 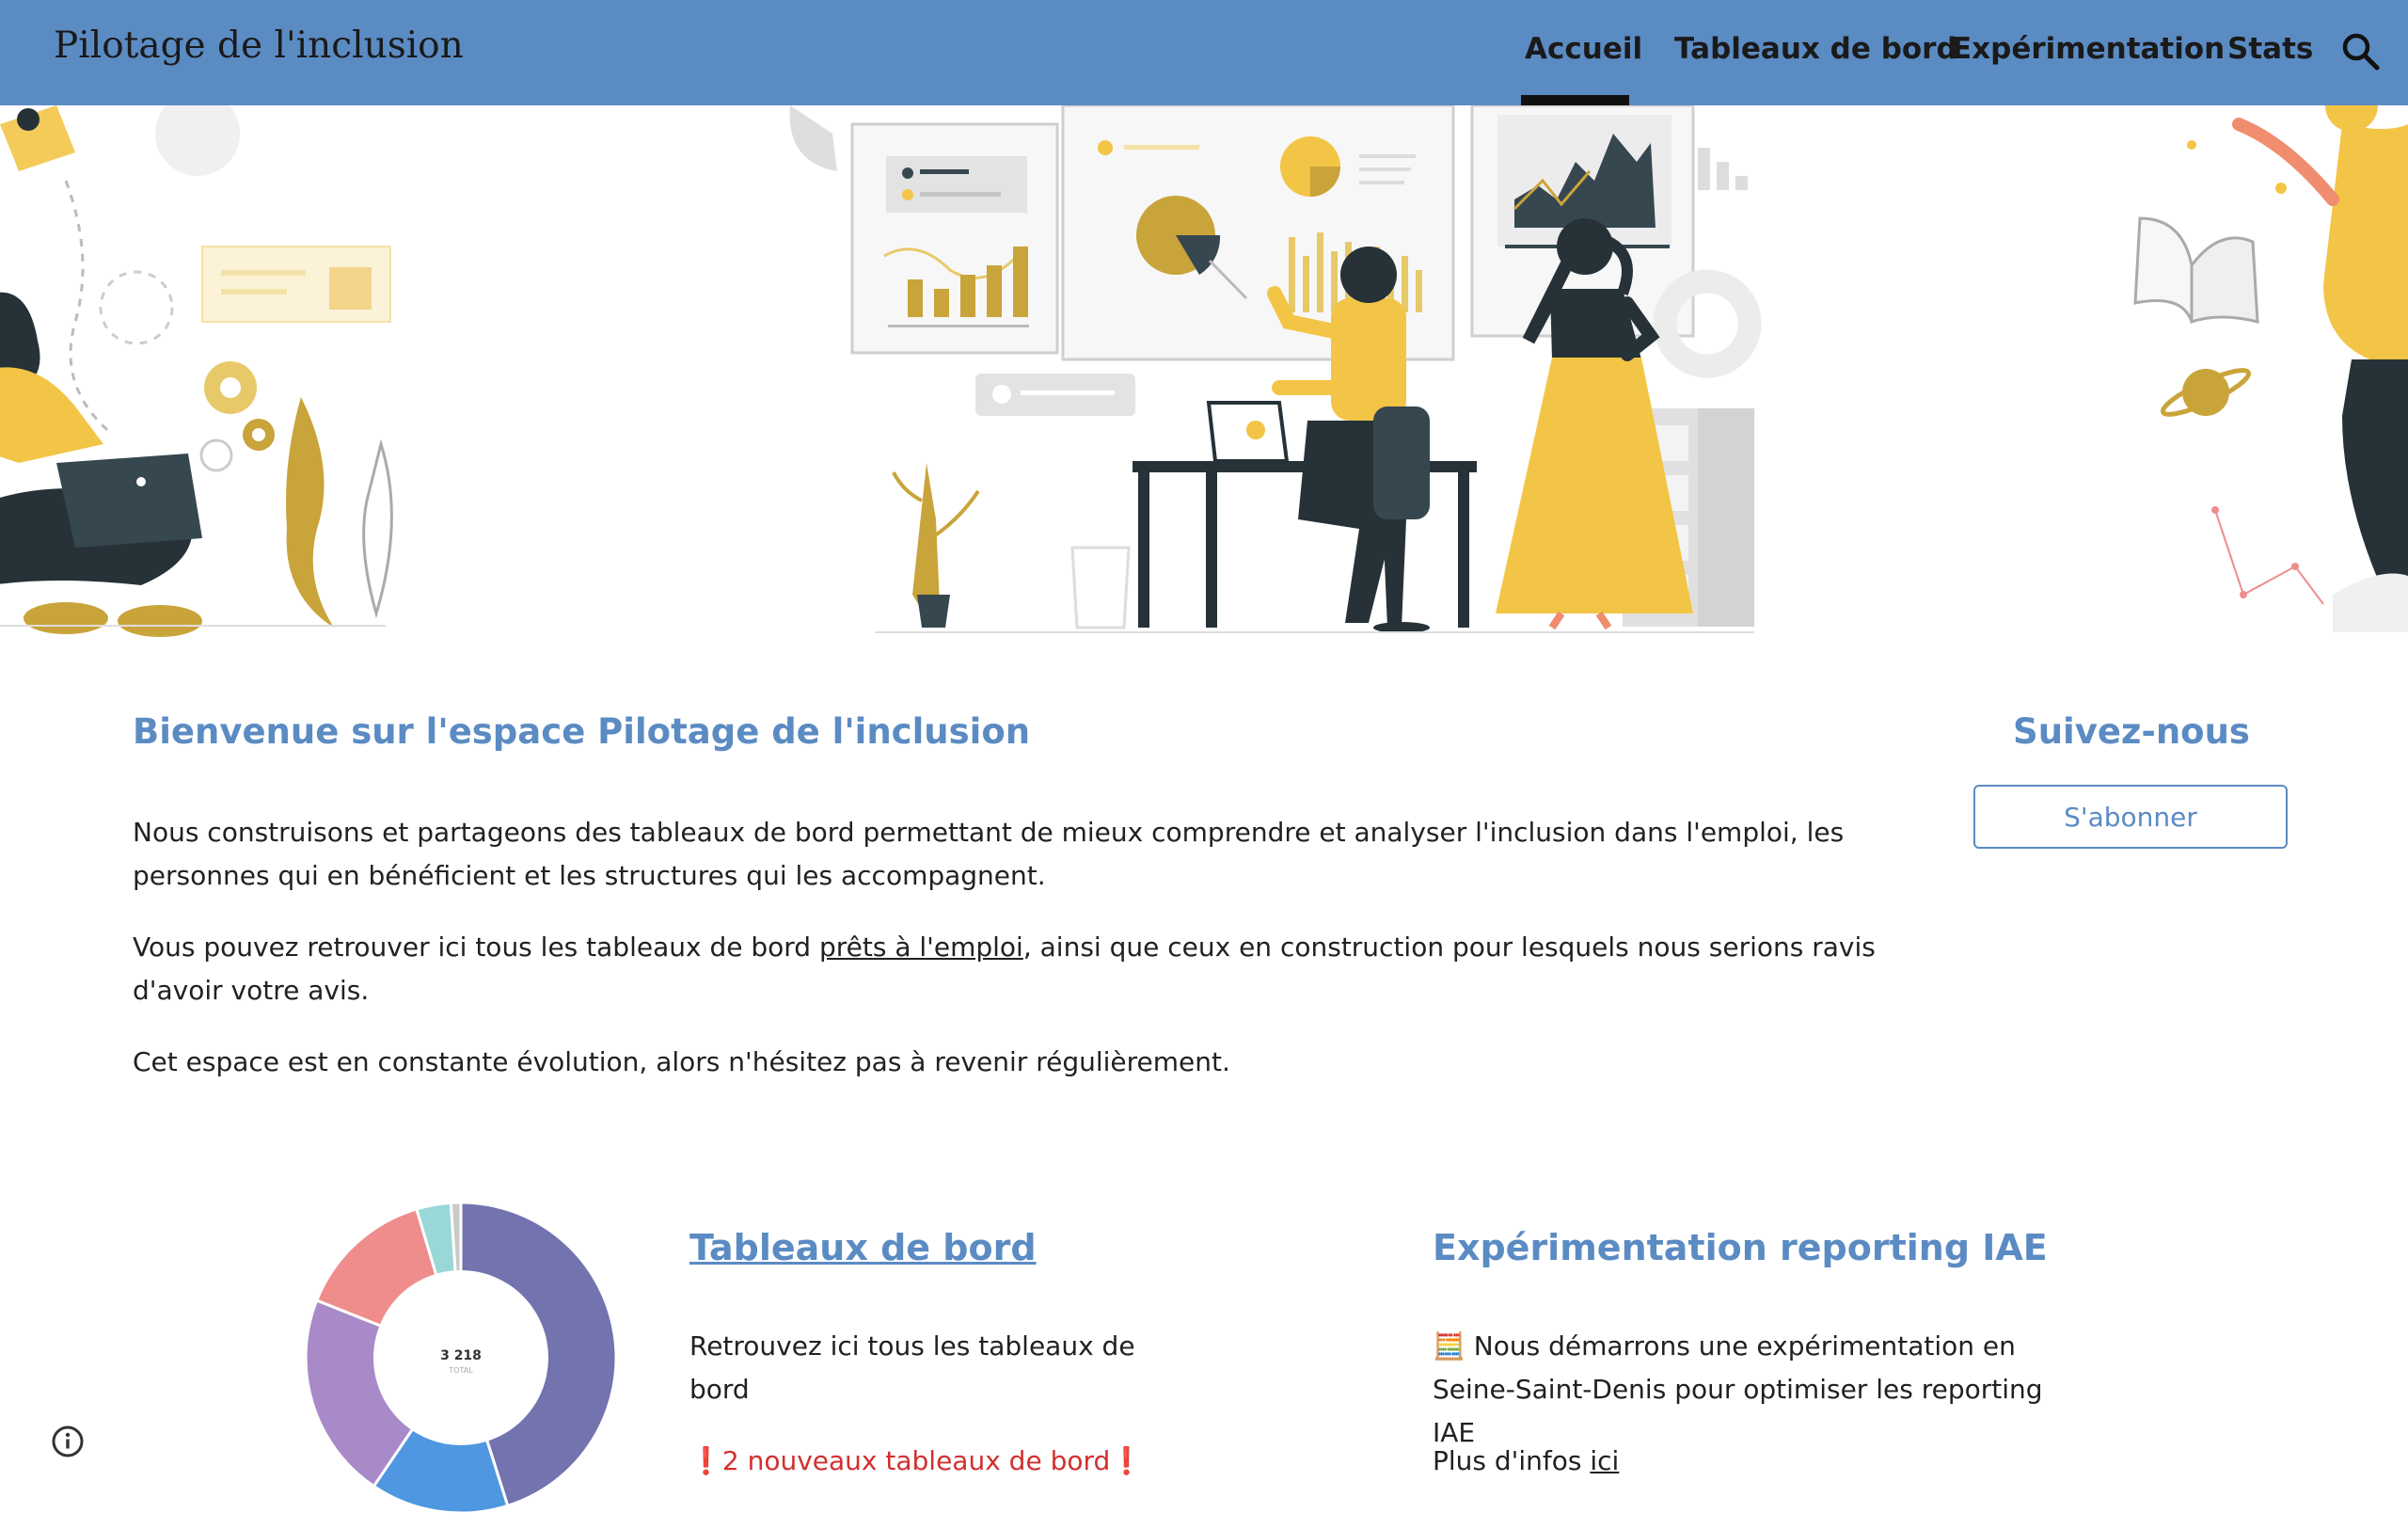 I want to click on dashboards-card-title: Tableaux de bord, so click(x=863, y=1247).